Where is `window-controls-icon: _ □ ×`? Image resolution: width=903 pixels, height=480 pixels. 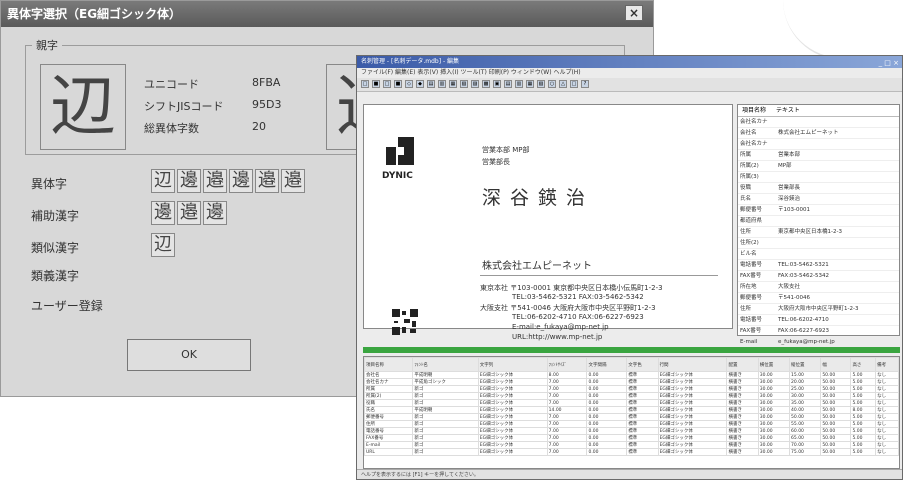 window-controls-icon: _ □ × is located at coordinates (889, 63).